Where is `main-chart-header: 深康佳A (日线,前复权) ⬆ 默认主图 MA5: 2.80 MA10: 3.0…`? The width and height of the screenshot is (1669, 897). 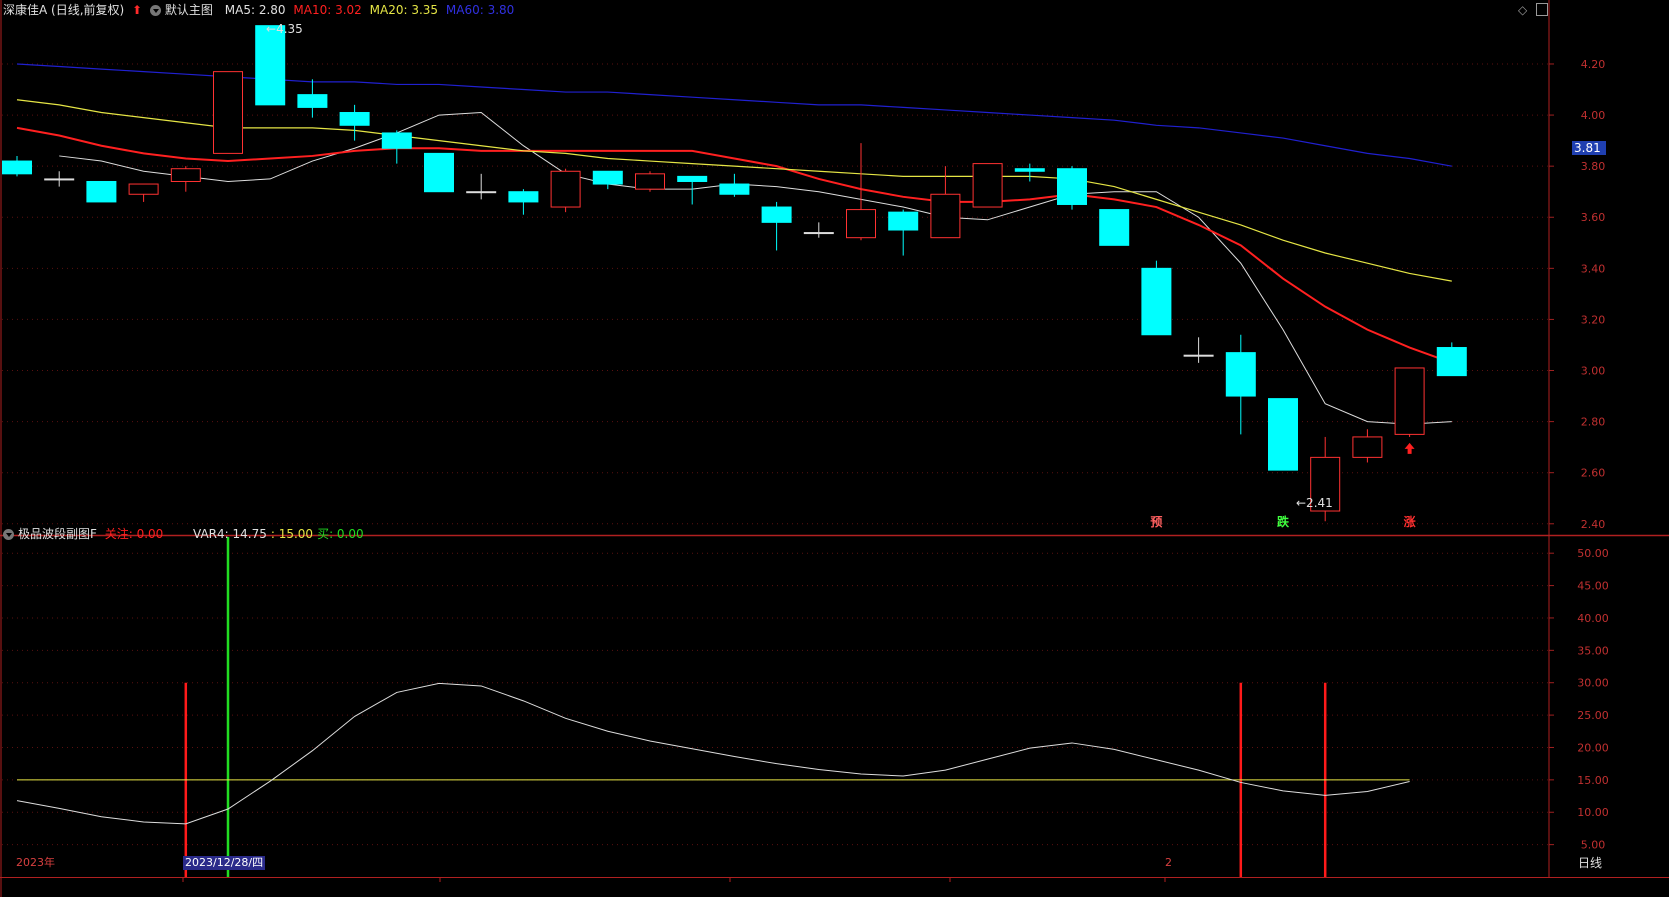
main-chart-header: 深康佳A (日线,前复权) ⬆ 默认主图 MA5: 2.80 MA10: 3.0… is located at coordinates (260, 10).